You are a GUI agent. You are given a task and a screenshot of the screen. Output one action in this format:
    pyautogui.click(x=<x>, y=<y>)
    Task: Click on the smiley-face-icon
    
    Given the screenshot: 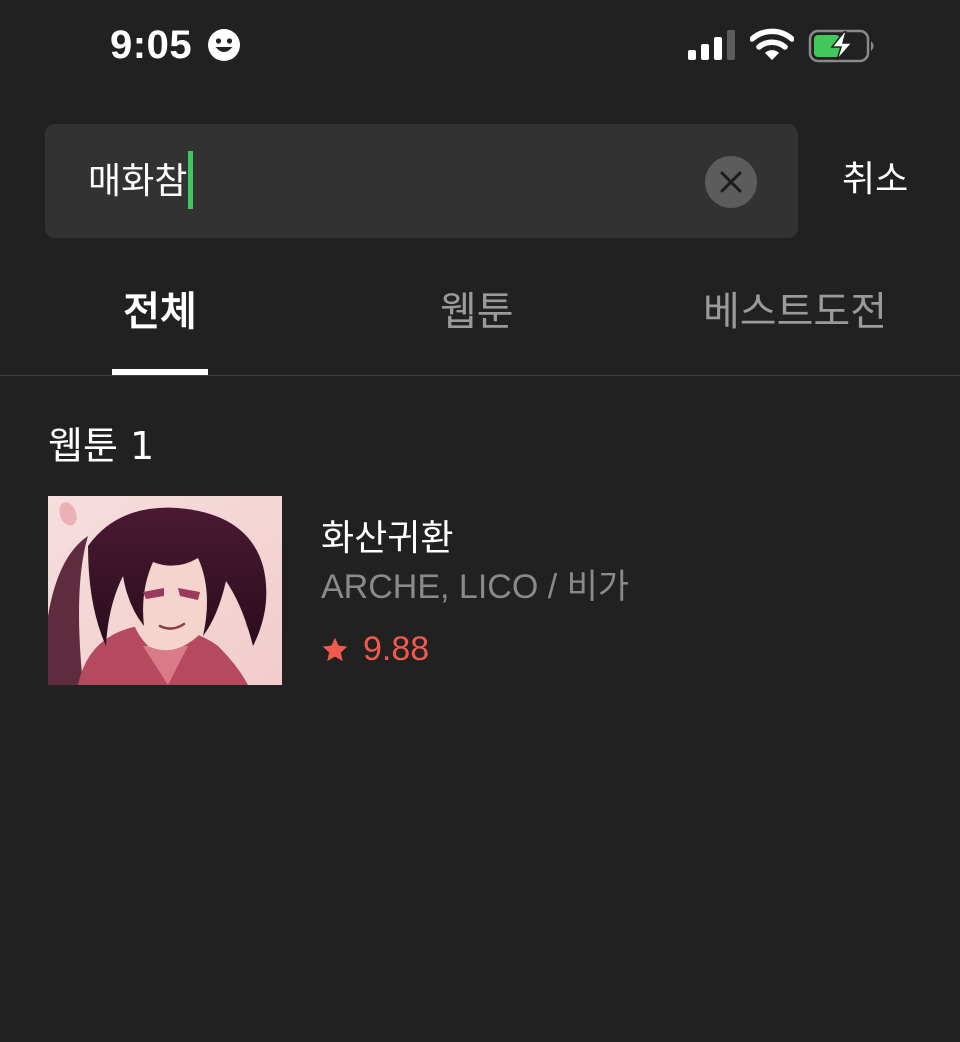 What is the action you would take?
    pyautogui.click(x=224, y=45)
    